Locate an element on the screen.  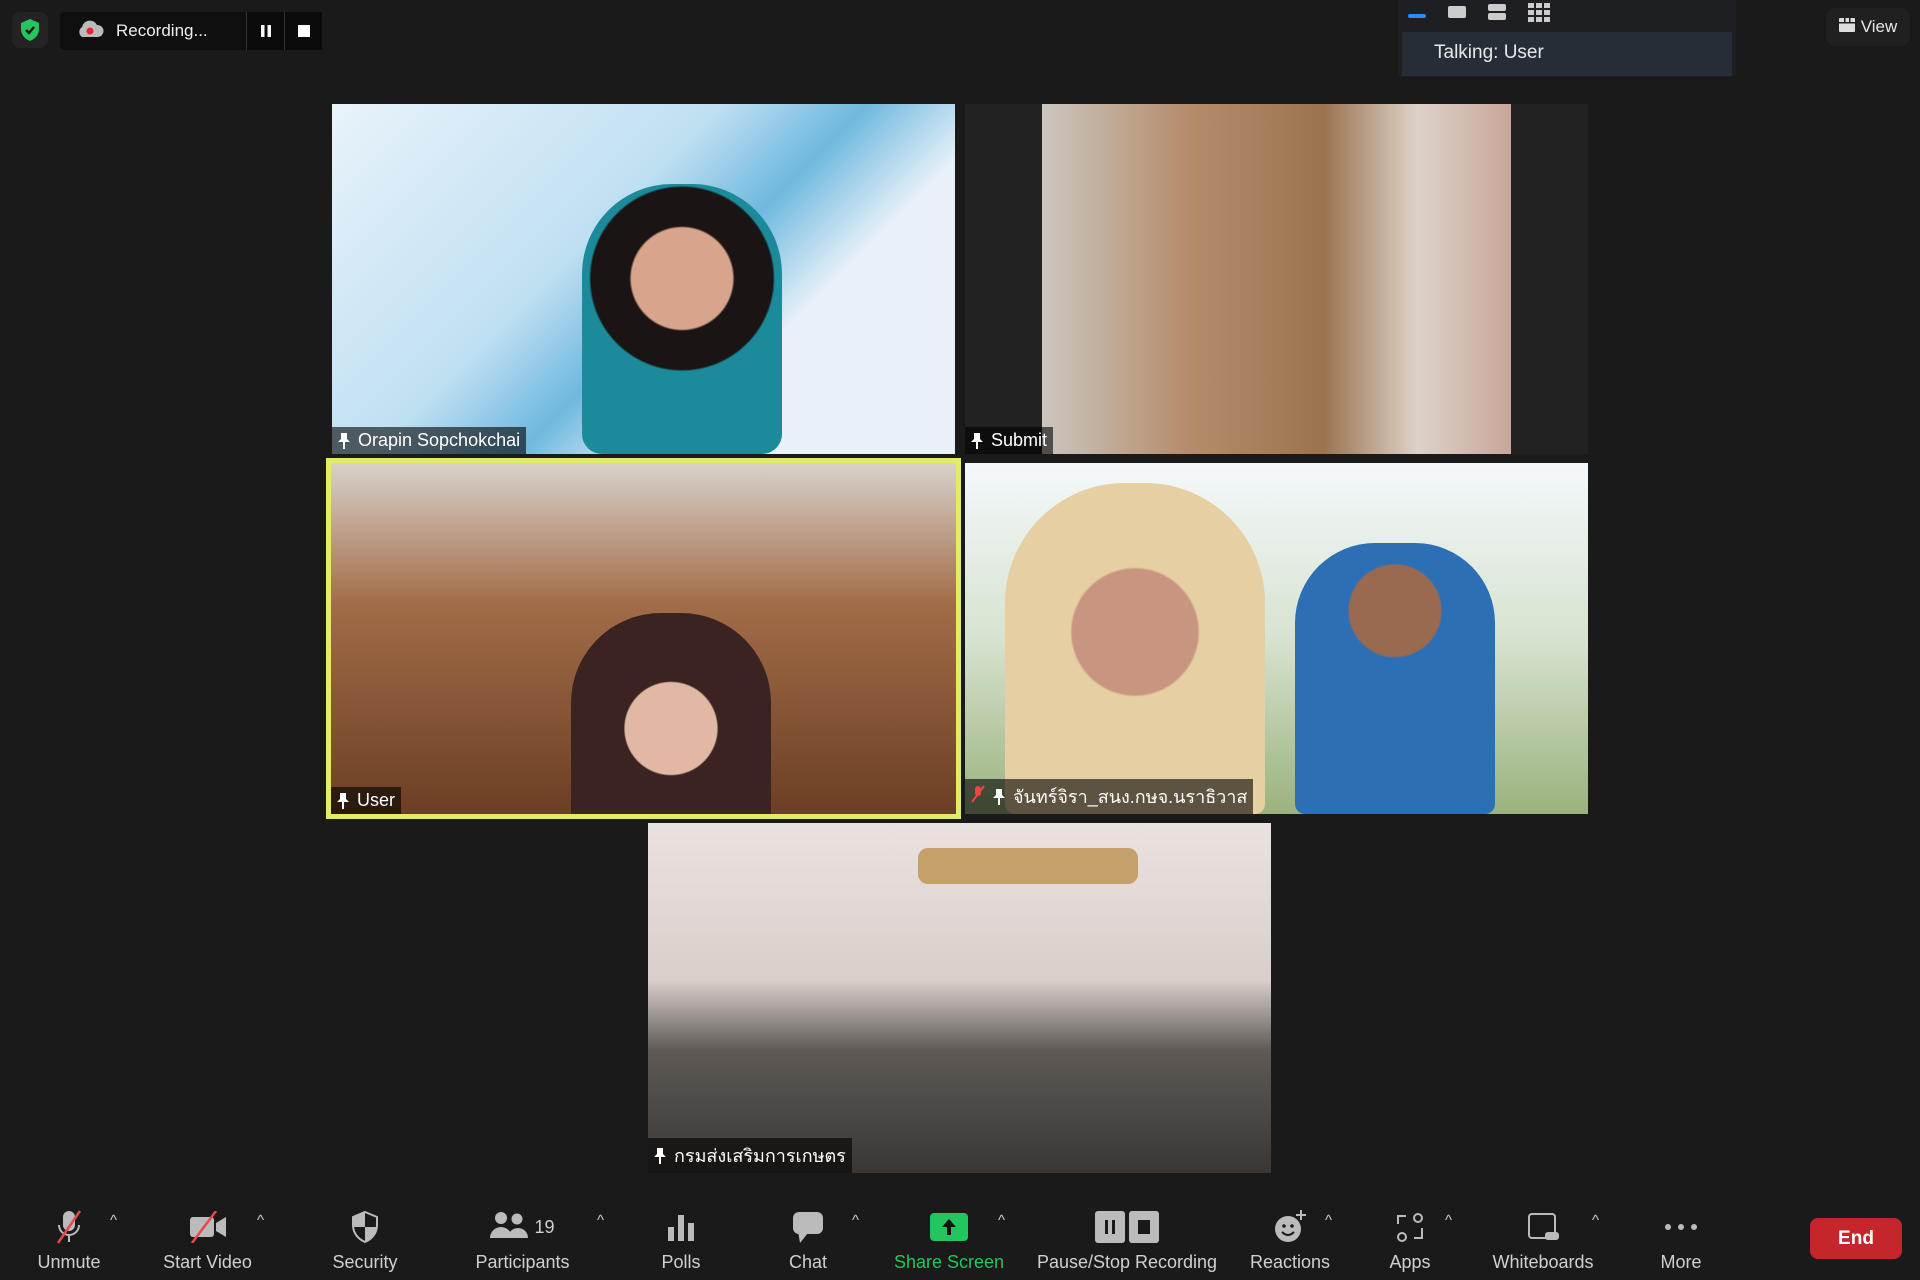
video-tile: Orapin Sopchokchai is located at coordinates (643, 279).